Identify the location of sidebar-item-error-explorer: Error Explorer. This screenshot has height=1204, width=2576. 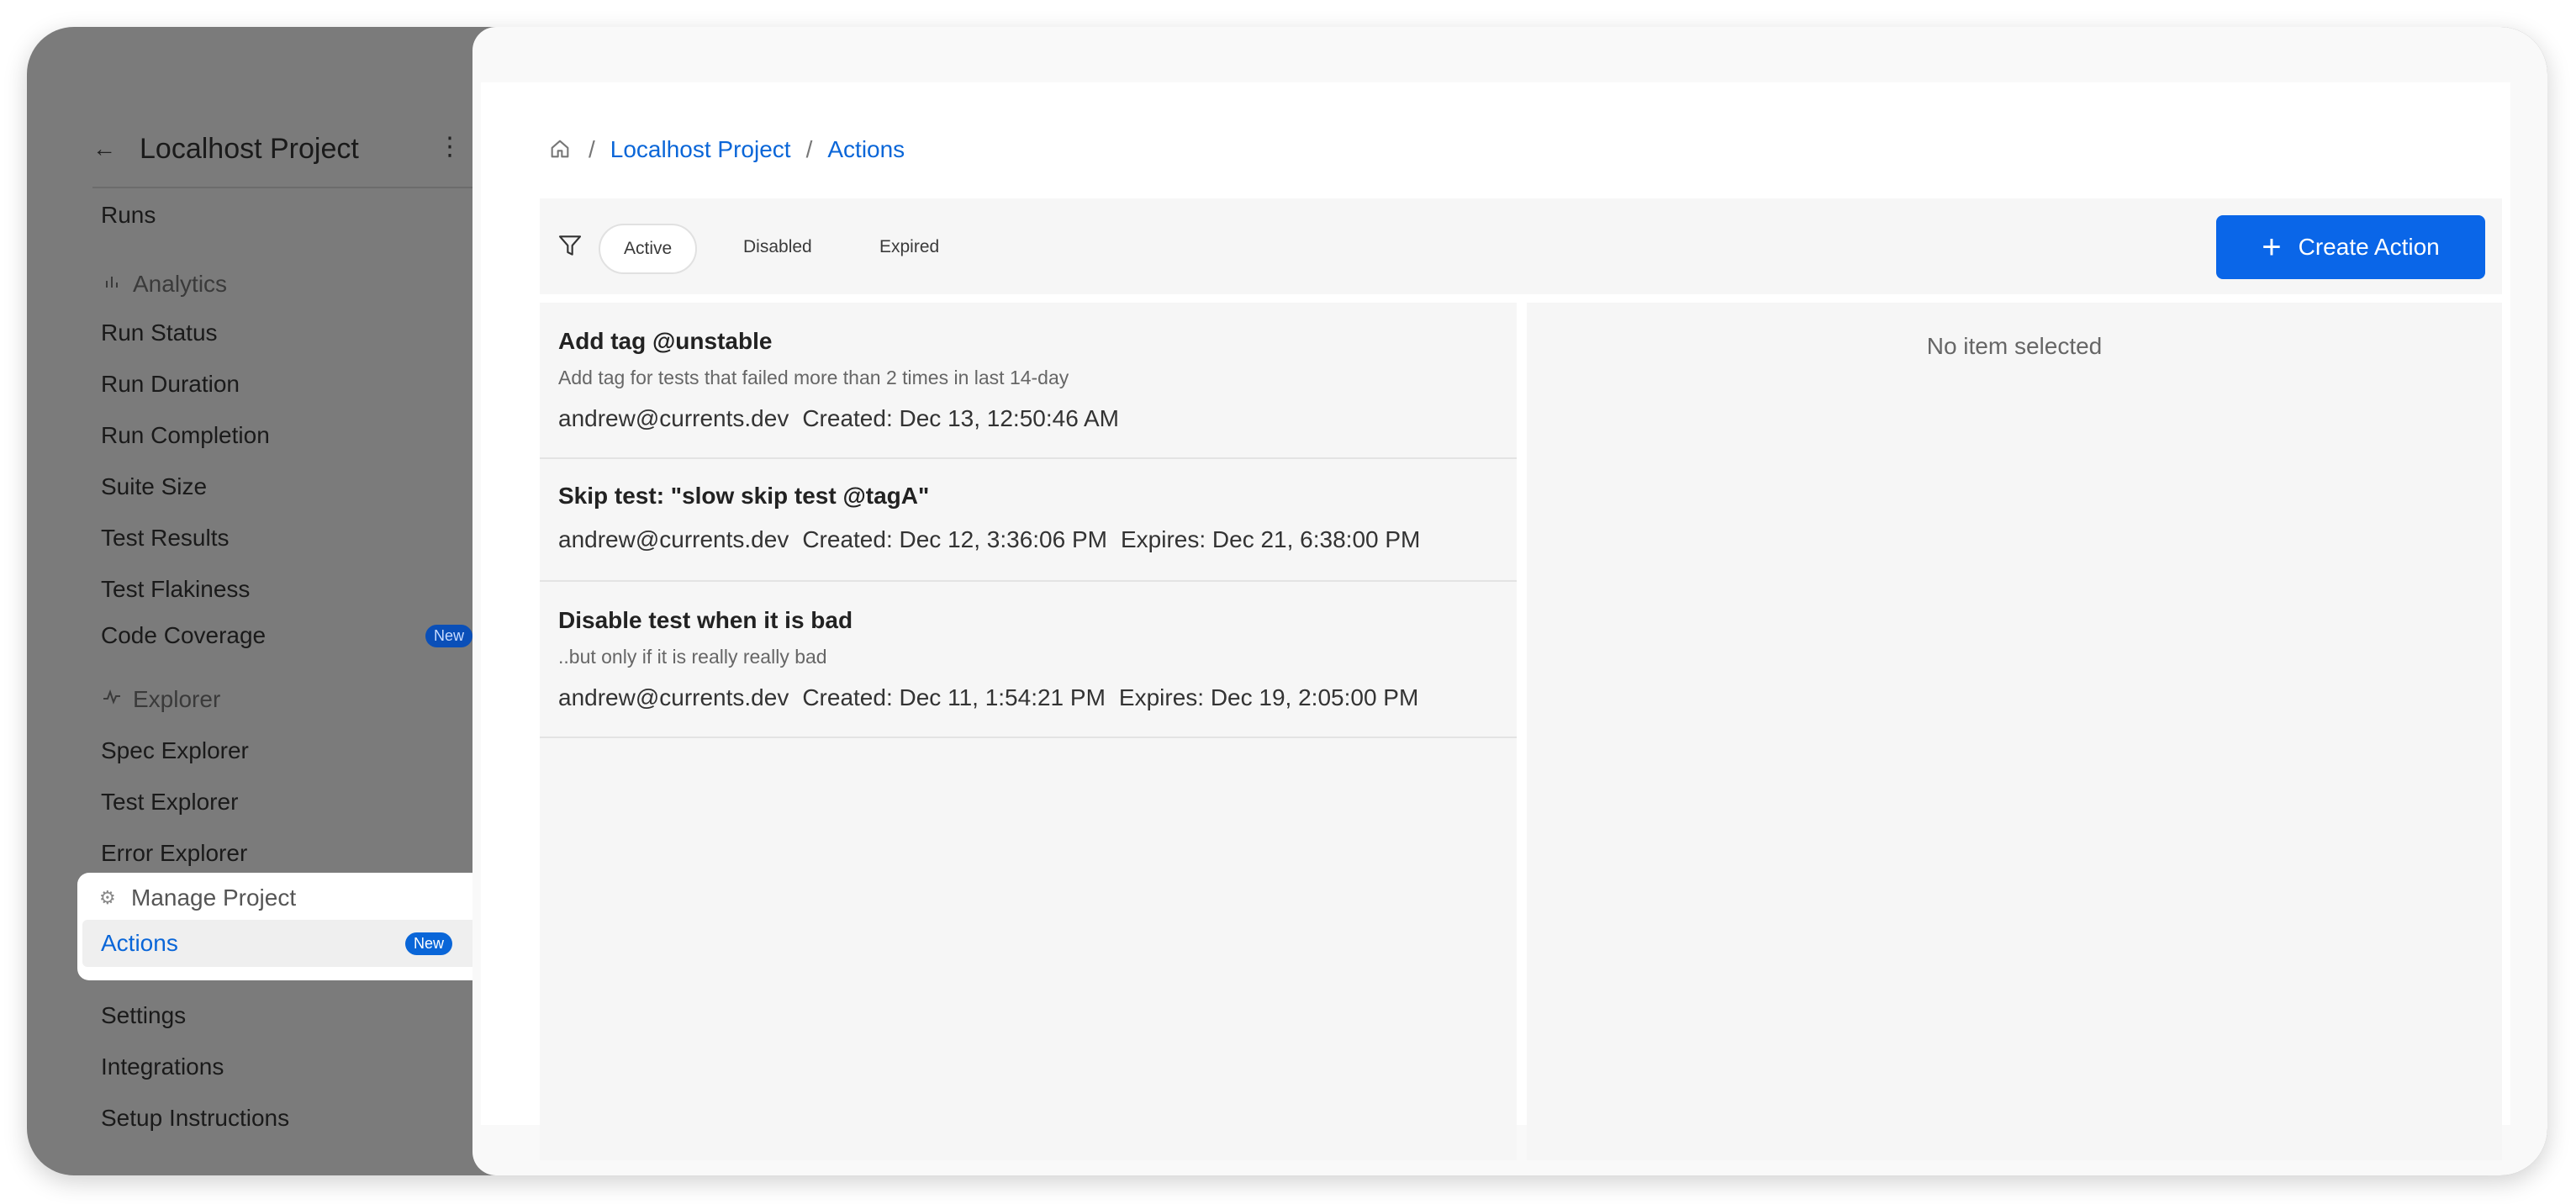
(174, 853).